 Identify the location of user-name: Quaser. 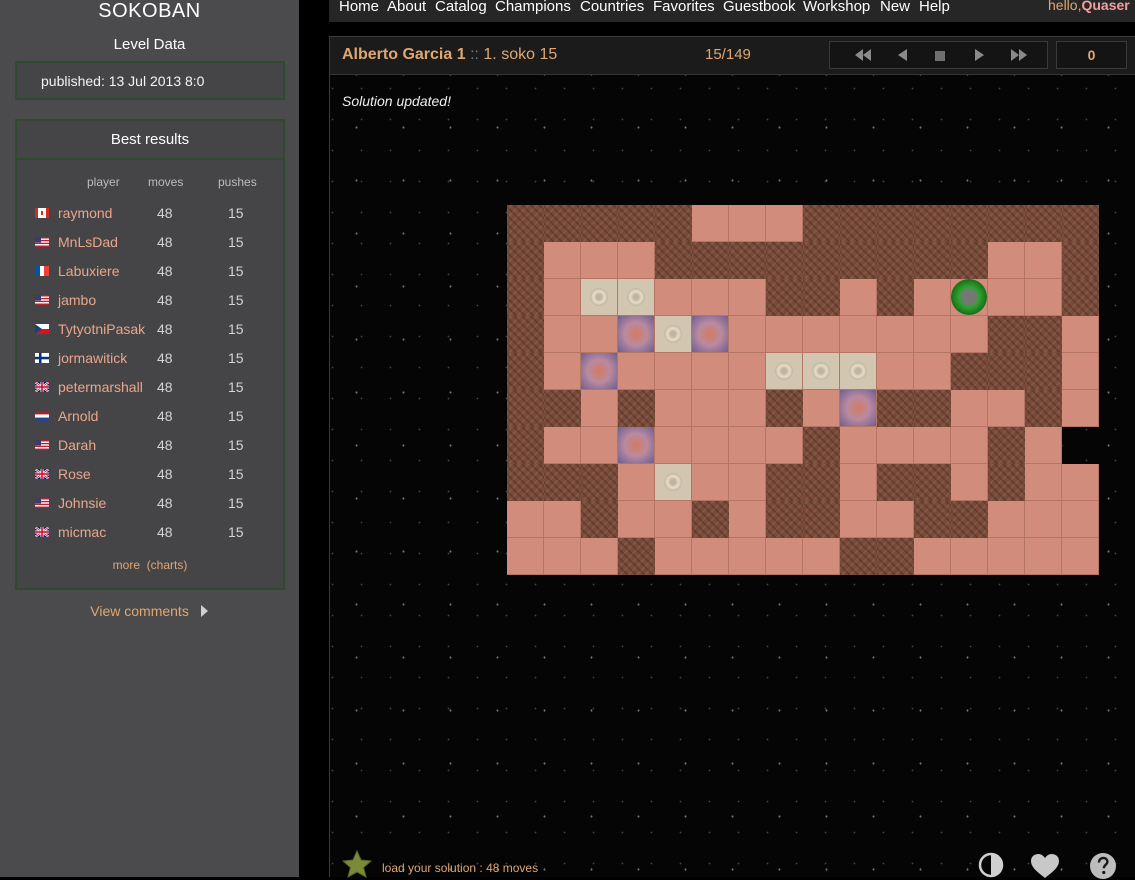
(1105, 6).